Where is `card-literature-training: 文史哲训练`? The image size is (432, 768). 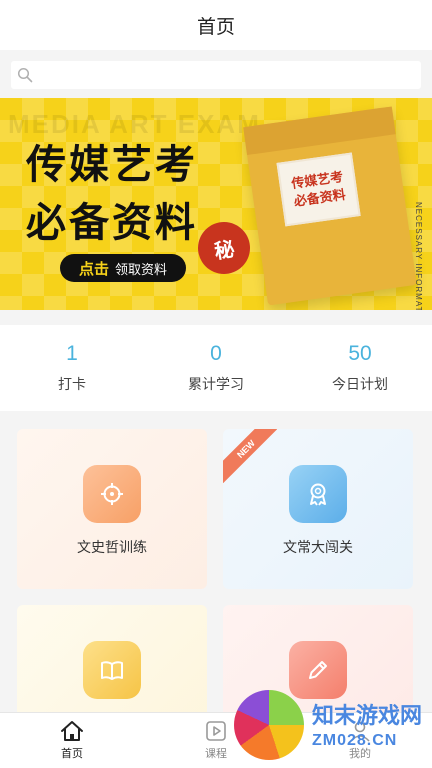
card-literature-training: 文史哲训练 is located at coordinates (112, 509).